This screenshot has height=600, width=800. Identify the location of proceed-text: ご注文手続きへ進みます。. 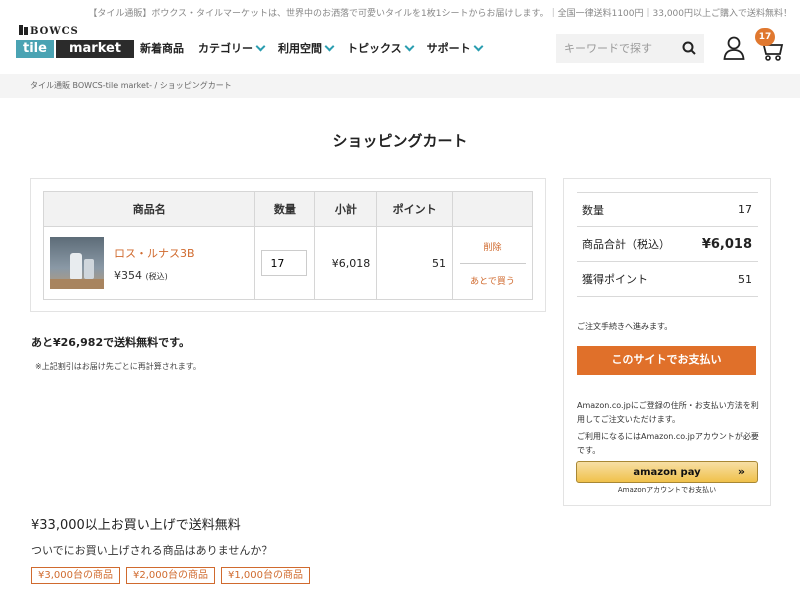
(625, 326).